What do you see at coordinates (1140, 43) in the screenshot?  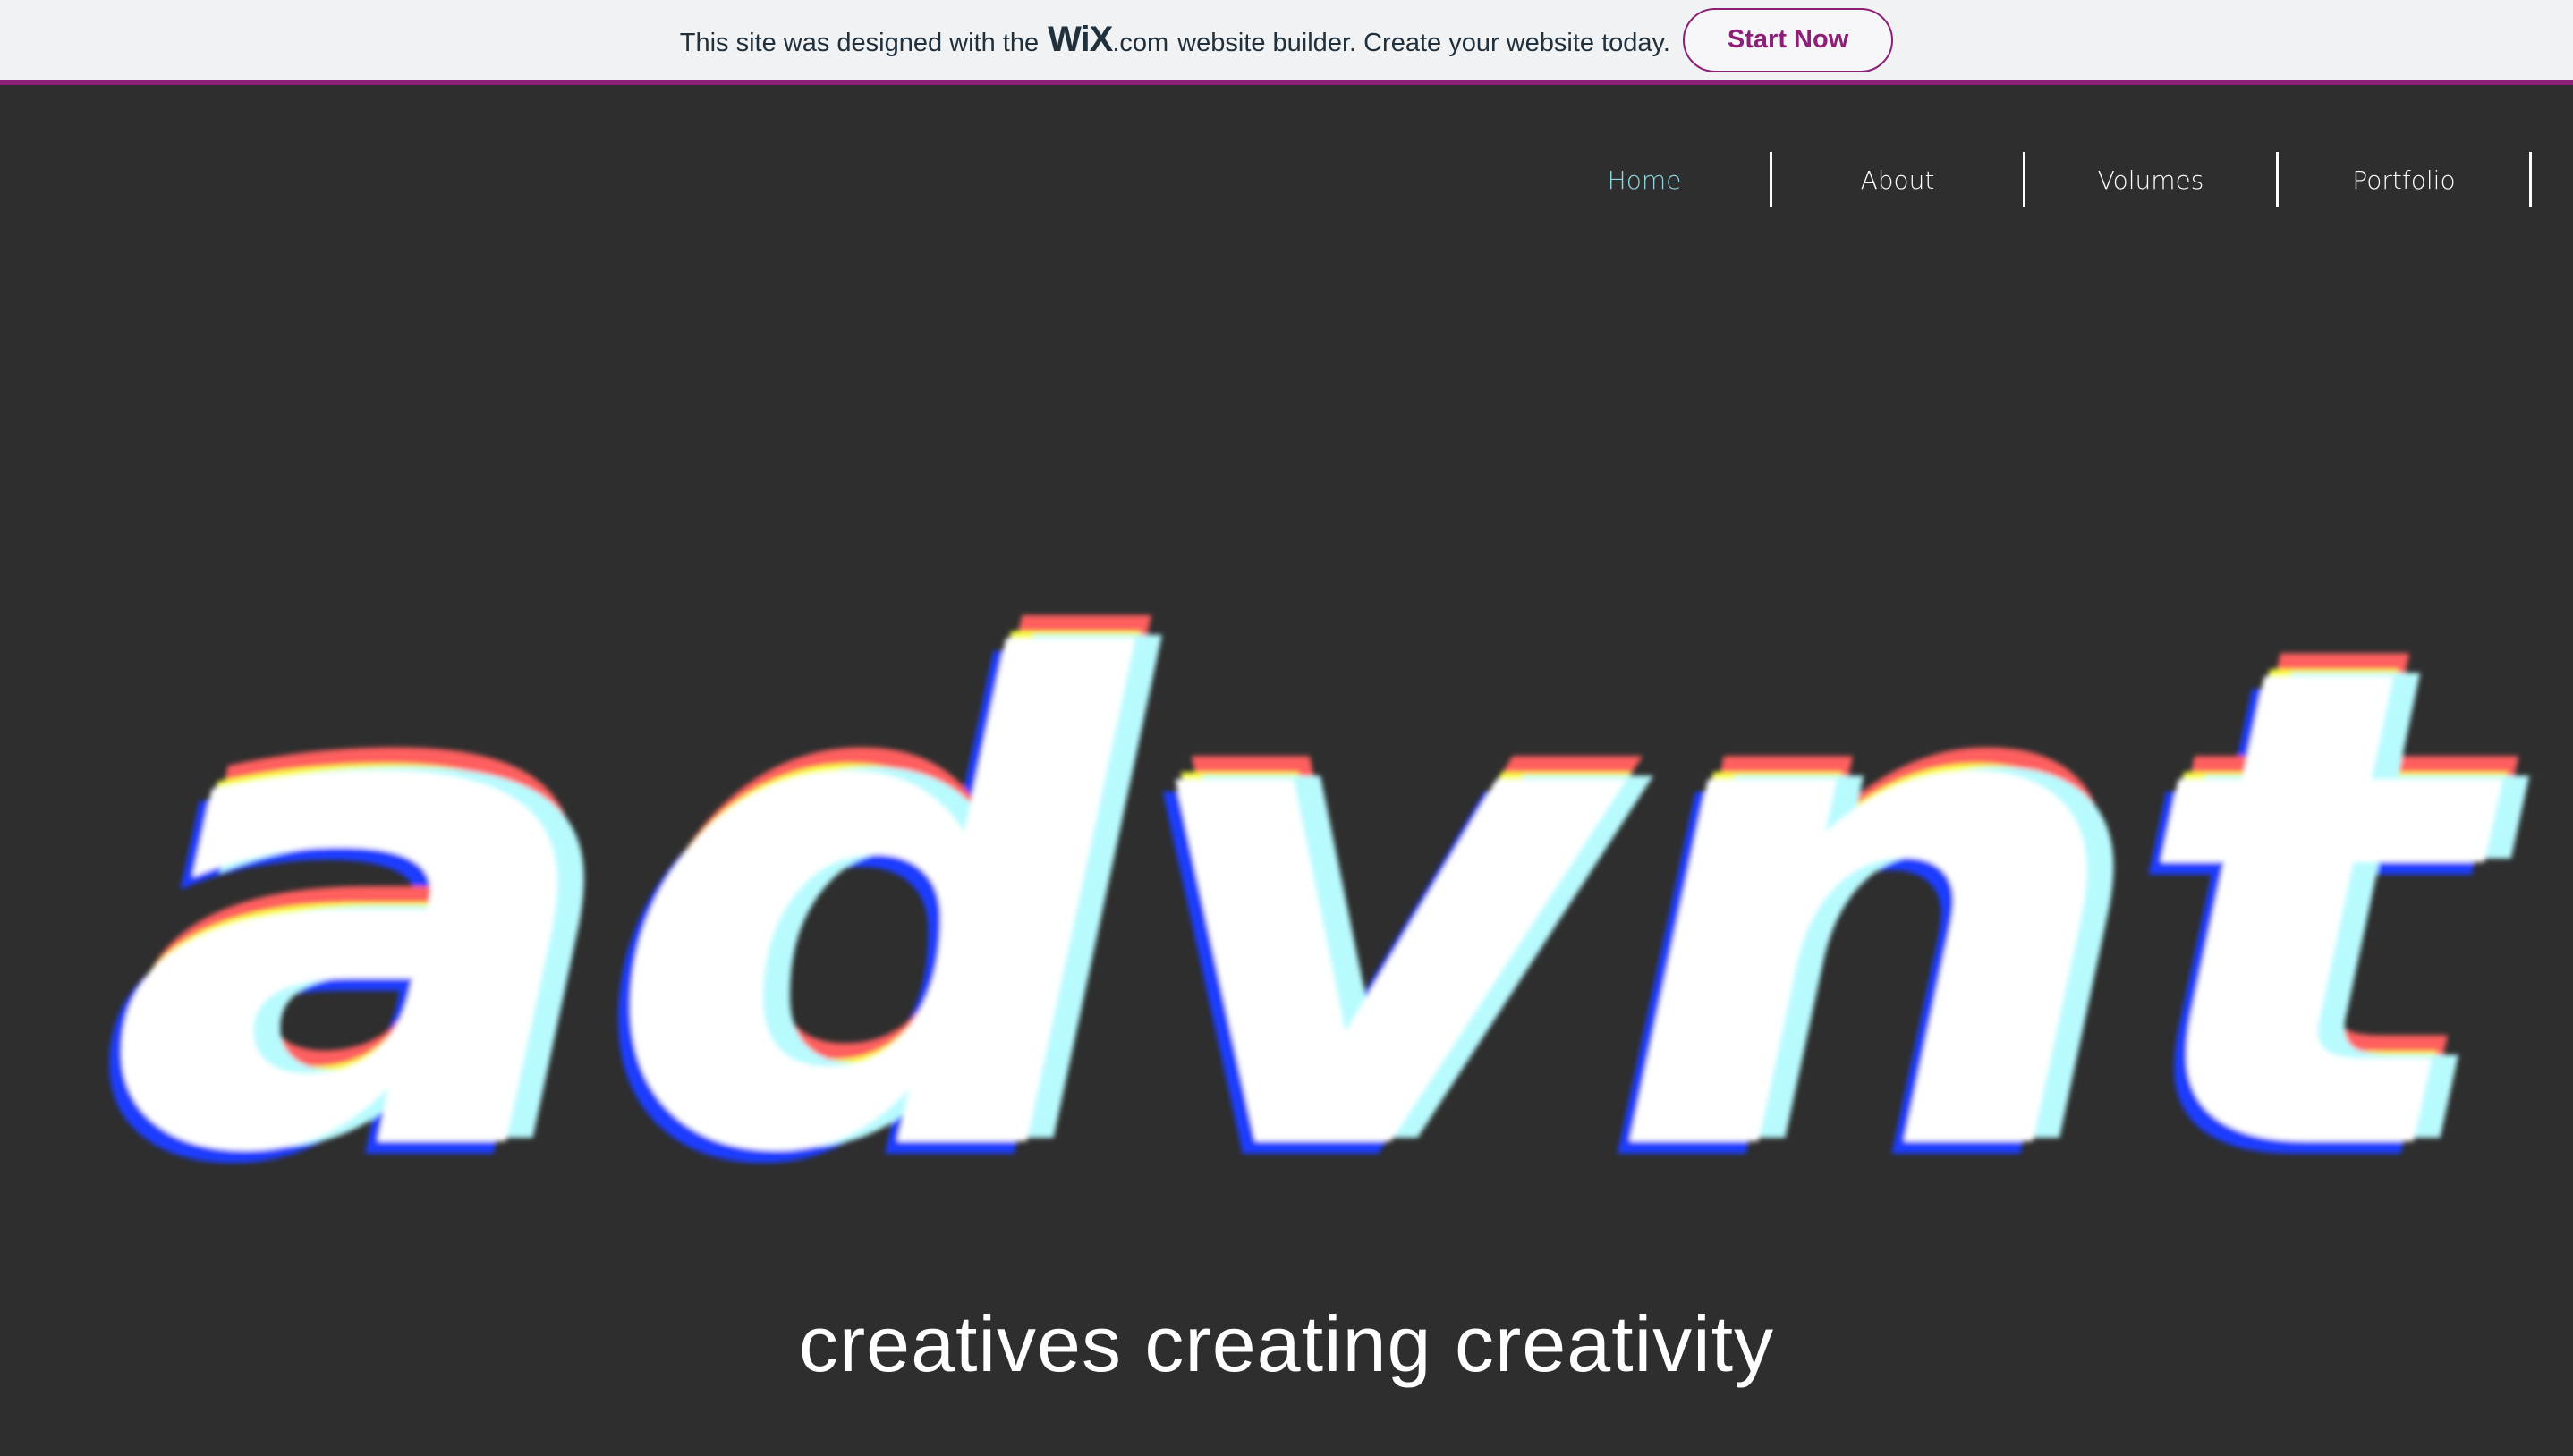 I see `wix-logo-domain: .com` at bounding box center [1140, 43].